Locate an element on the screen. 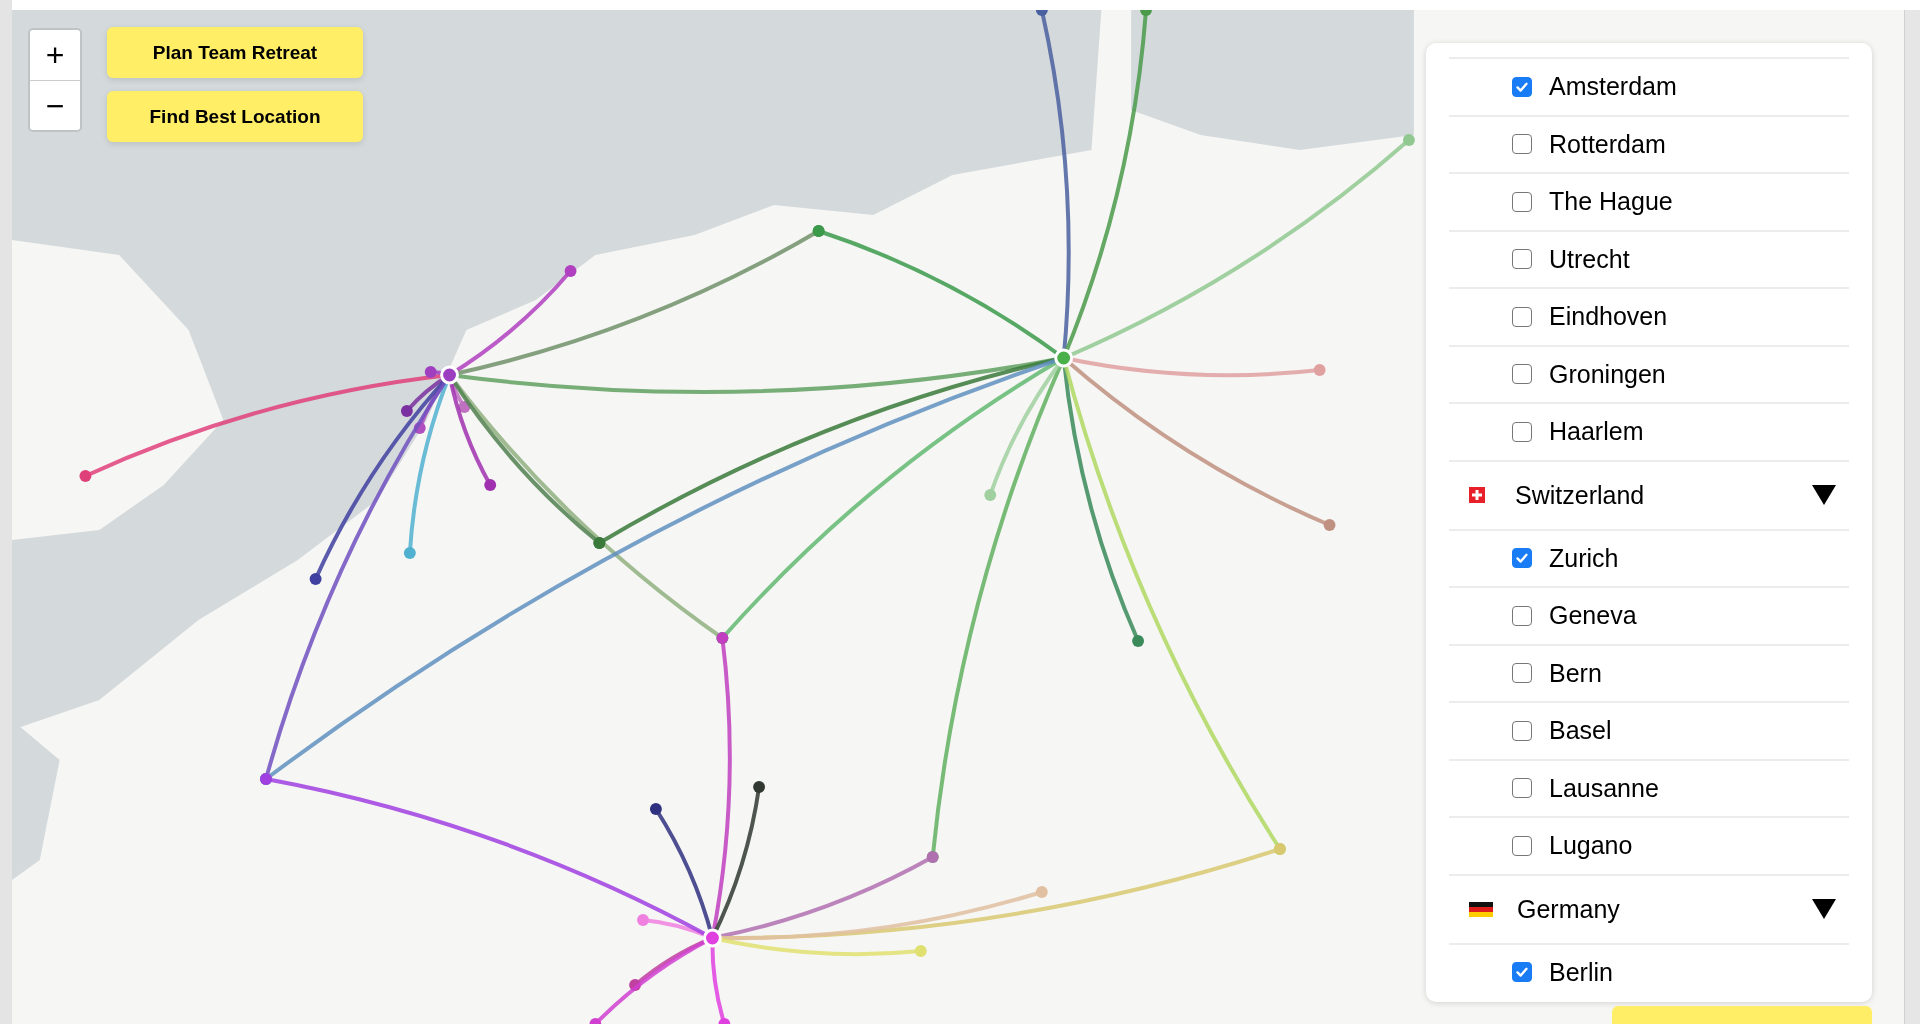 The width and height of the screenshot is (1920, 1024). city-label: Groningen is located at coordinates (1607, 374).